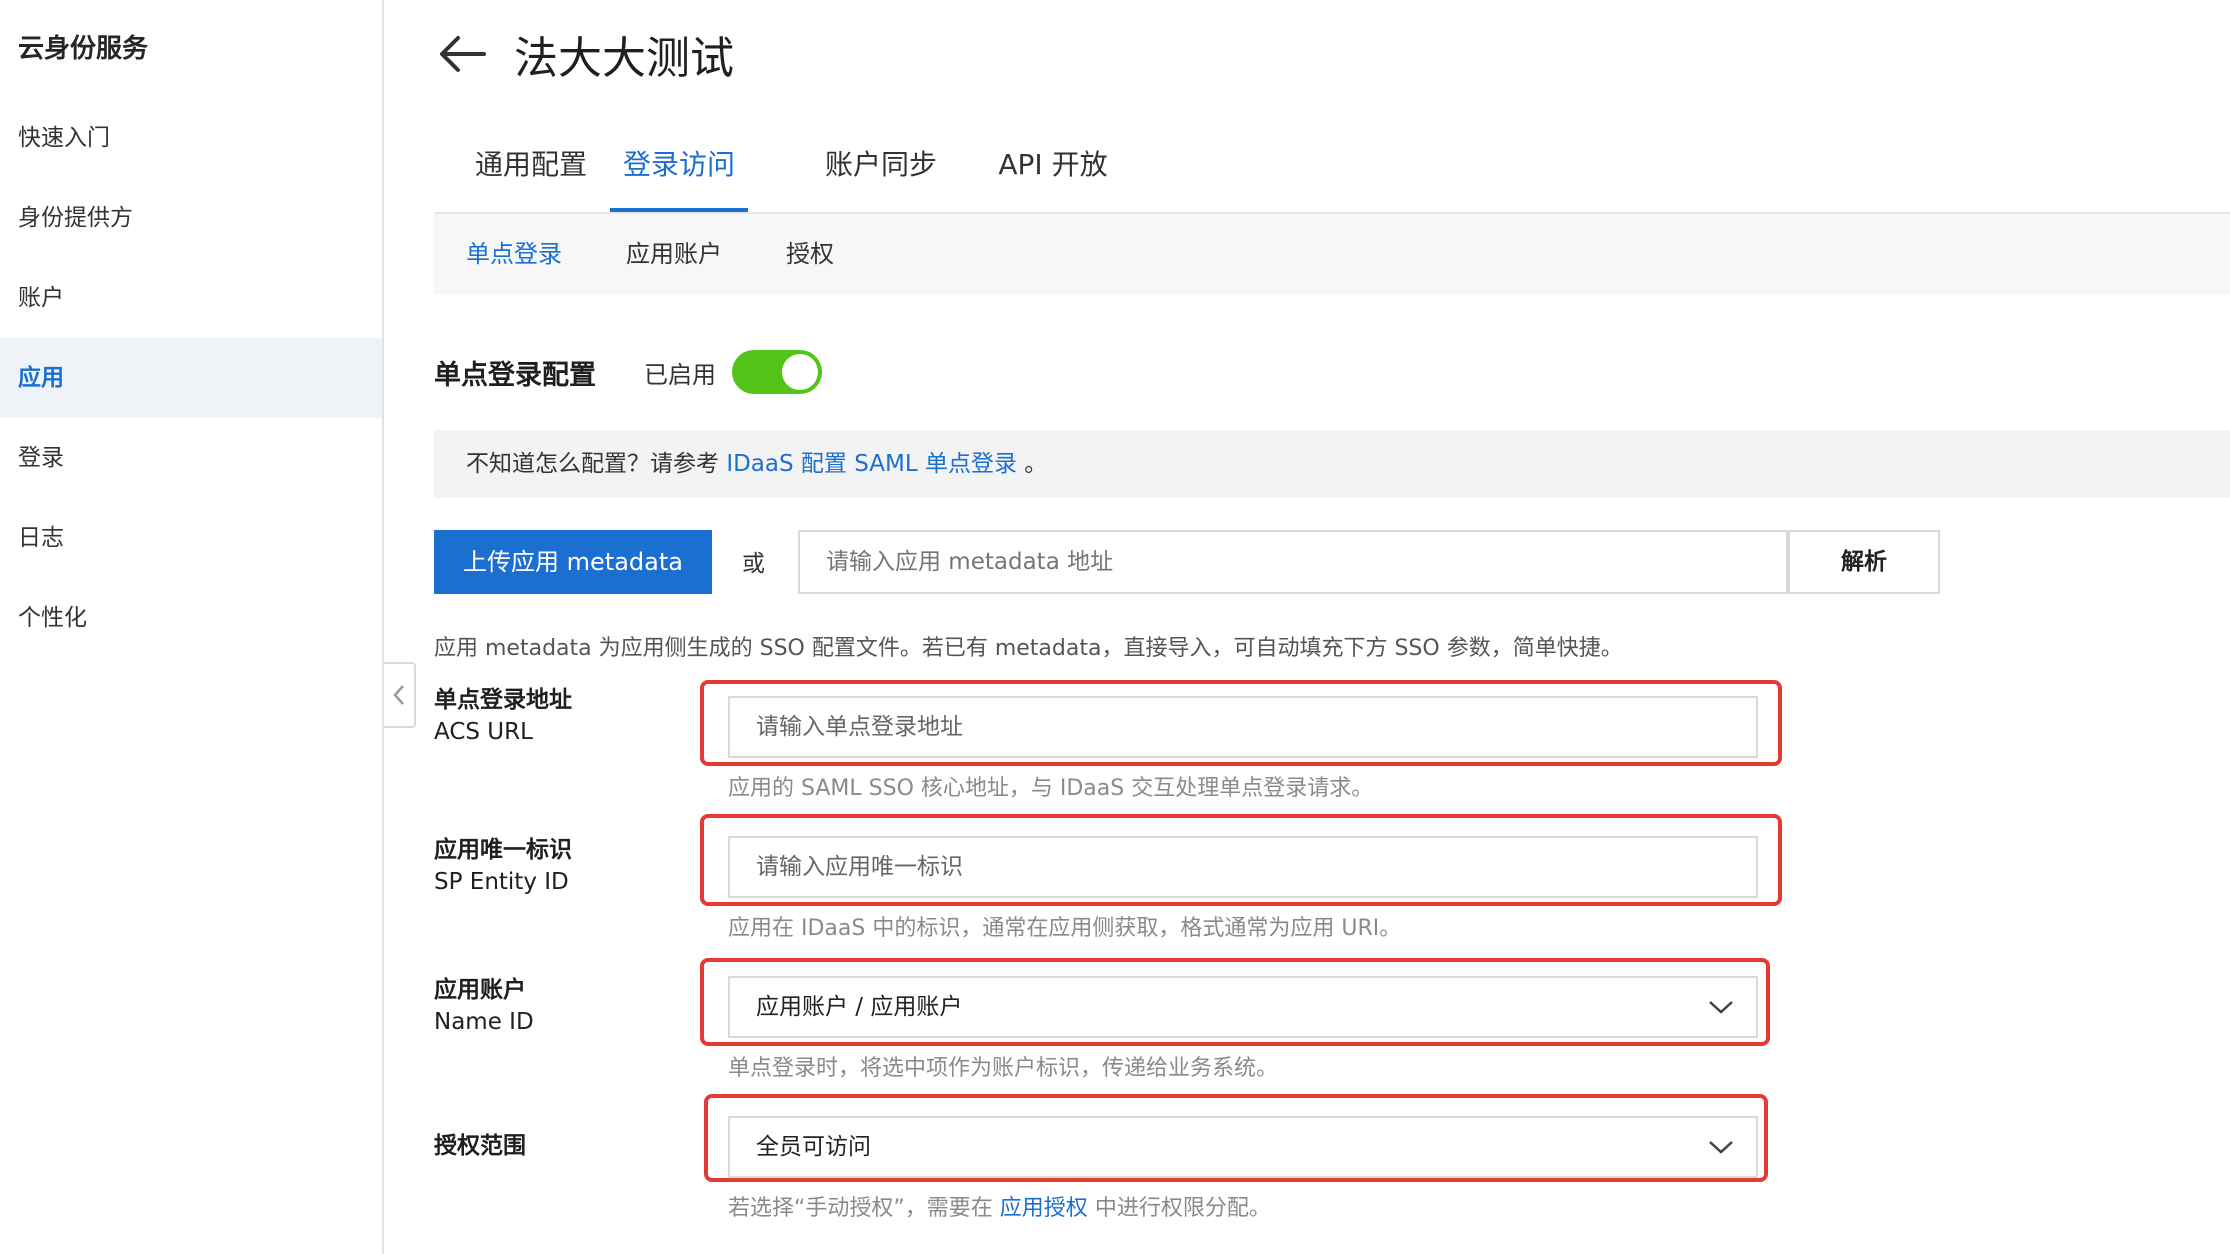  I want to click on sidebar-item-quickstart: 快速入门, so click(191, 138).